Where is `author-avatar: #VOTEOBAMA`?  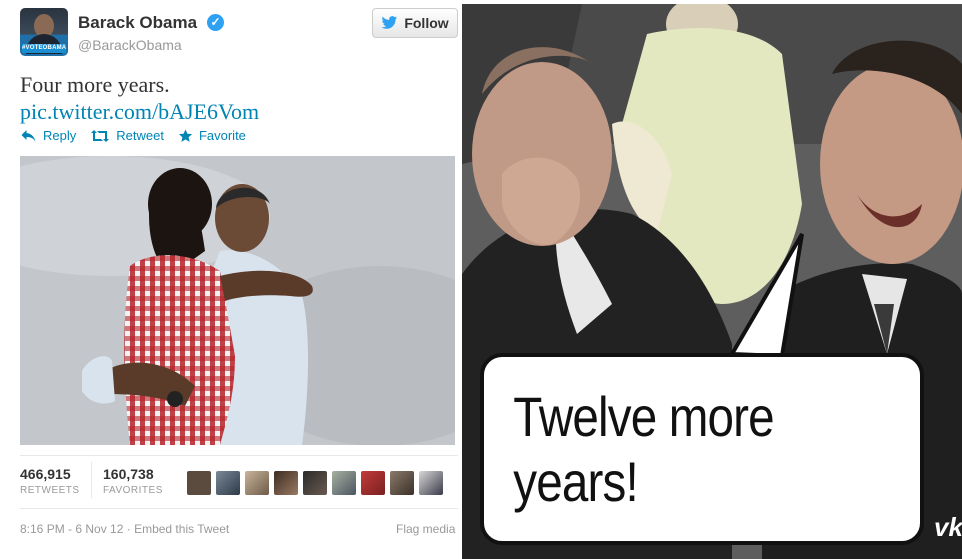
author-avatar: #VOTEOBAMA is located at coordinates (44, 32).